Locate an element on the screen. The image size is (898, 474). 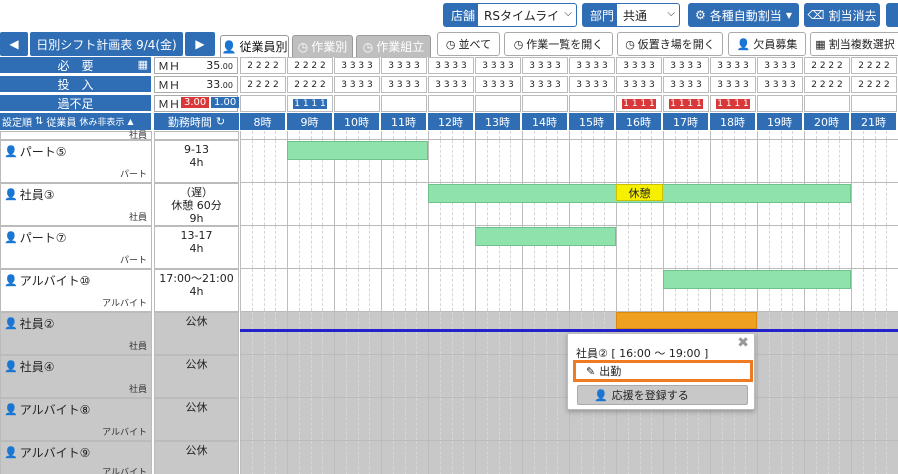
open-temp-area-button: ◷ 仮置き場を開く is located at coordinates (670, 44).